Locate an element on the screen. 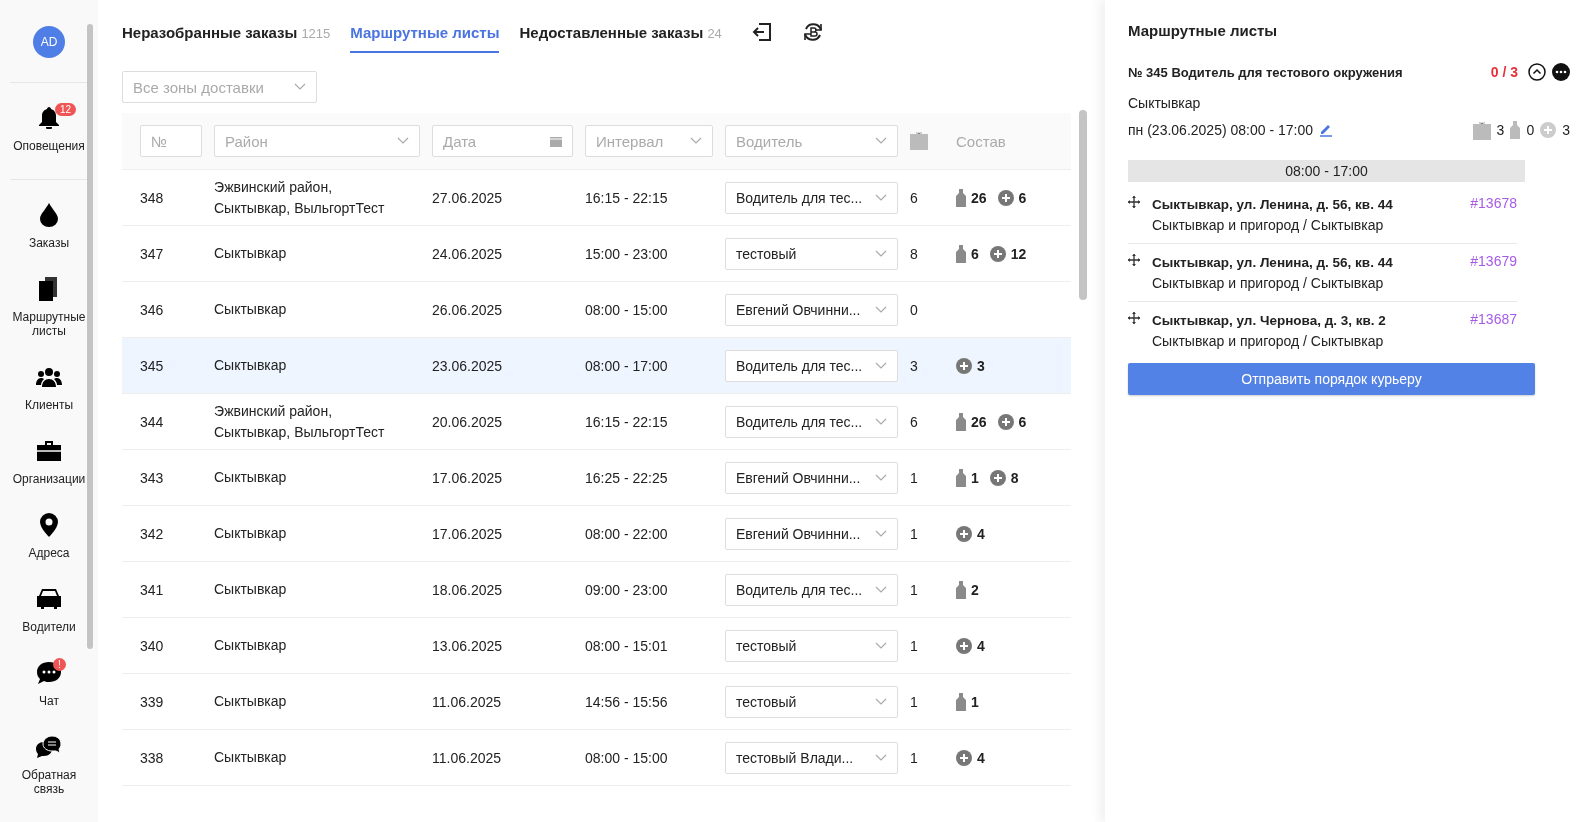 The image size is (1592, 822). refresh-icon is located at coordinates (812, 32).